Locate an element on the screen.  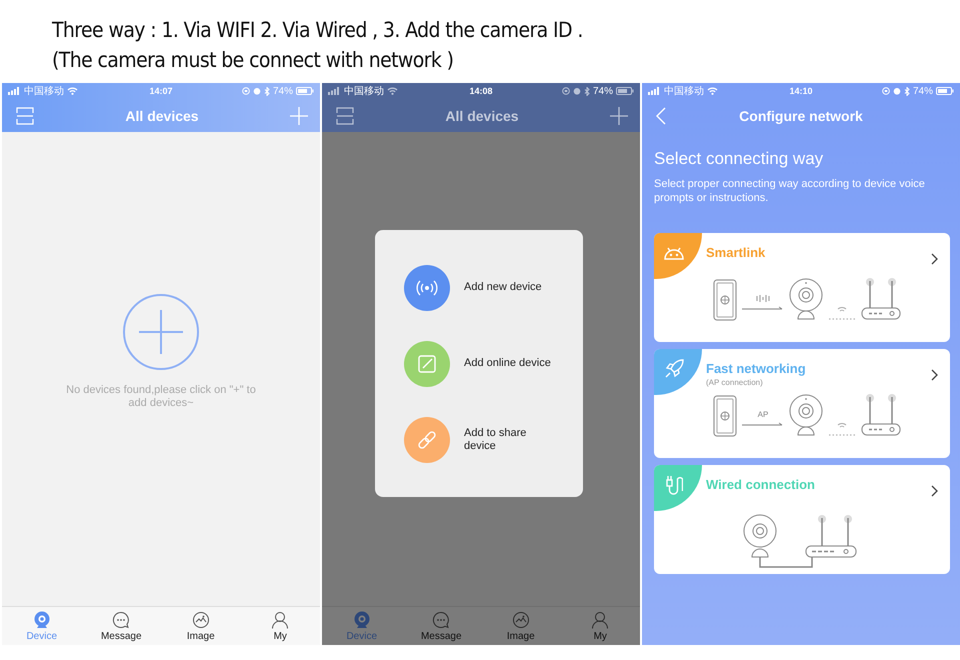
rocket-icon is located at coordinates (674, 369).